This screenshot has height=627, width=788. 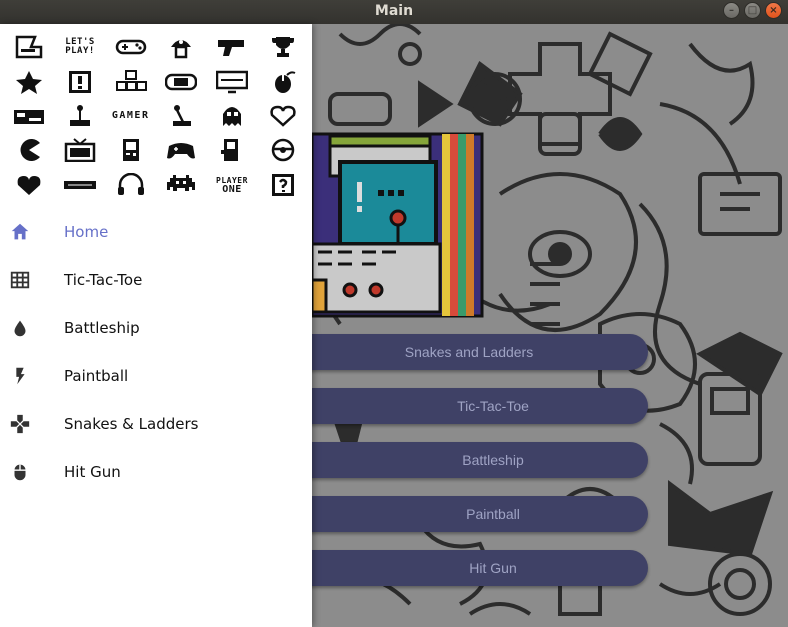 What do you see at coordinates (232, 150) in the screenshot?
I see `arcade-machine-icon` at bounding box center [232, 150].